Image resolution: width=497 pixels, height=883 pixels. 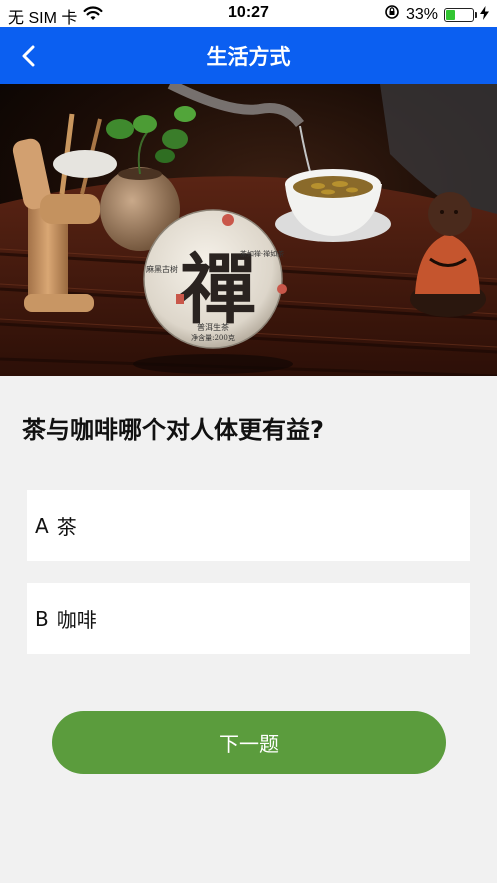 I want to click on charging-icon, so click(x=484, y=14).